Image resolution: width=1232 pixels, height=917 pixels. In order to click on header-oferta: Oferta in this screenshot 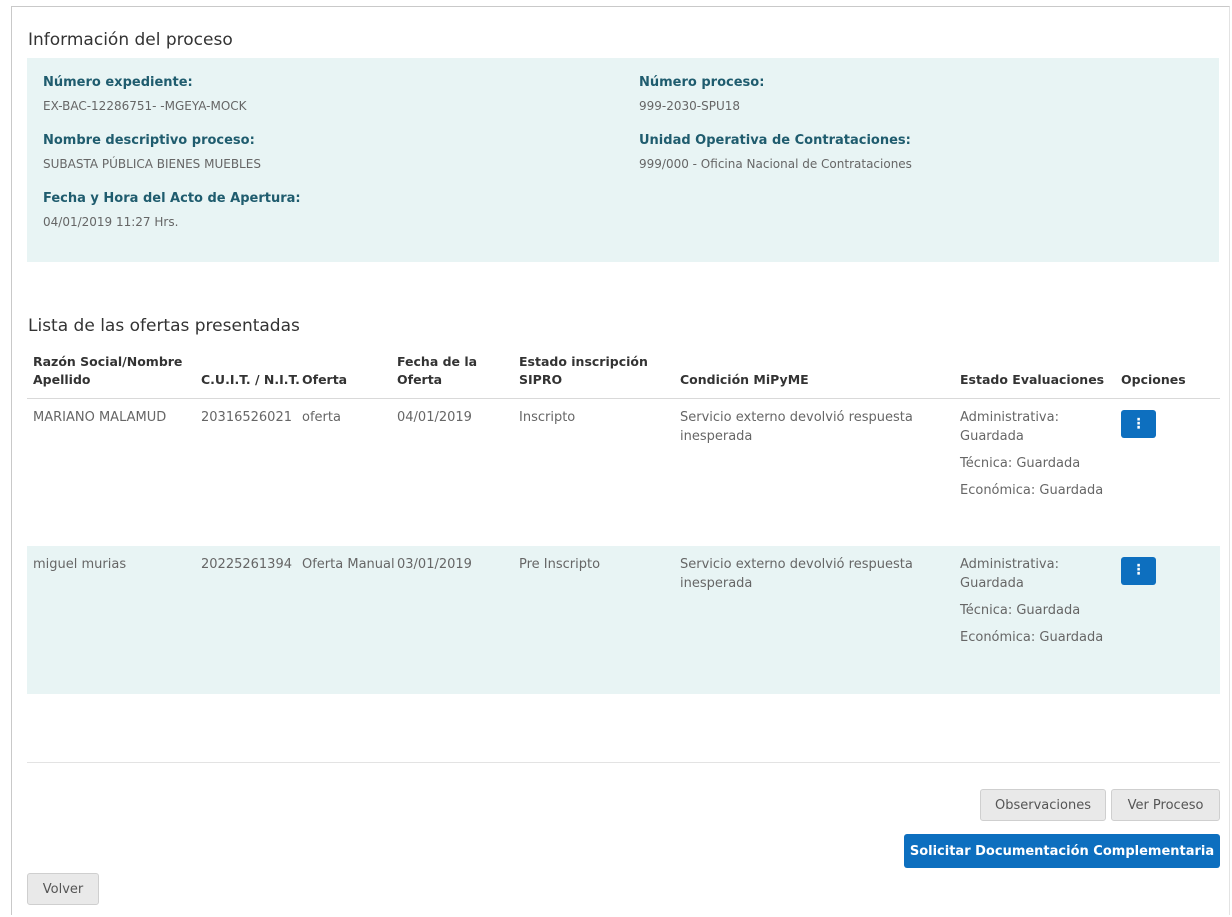, I will do `click(349, 376)`.